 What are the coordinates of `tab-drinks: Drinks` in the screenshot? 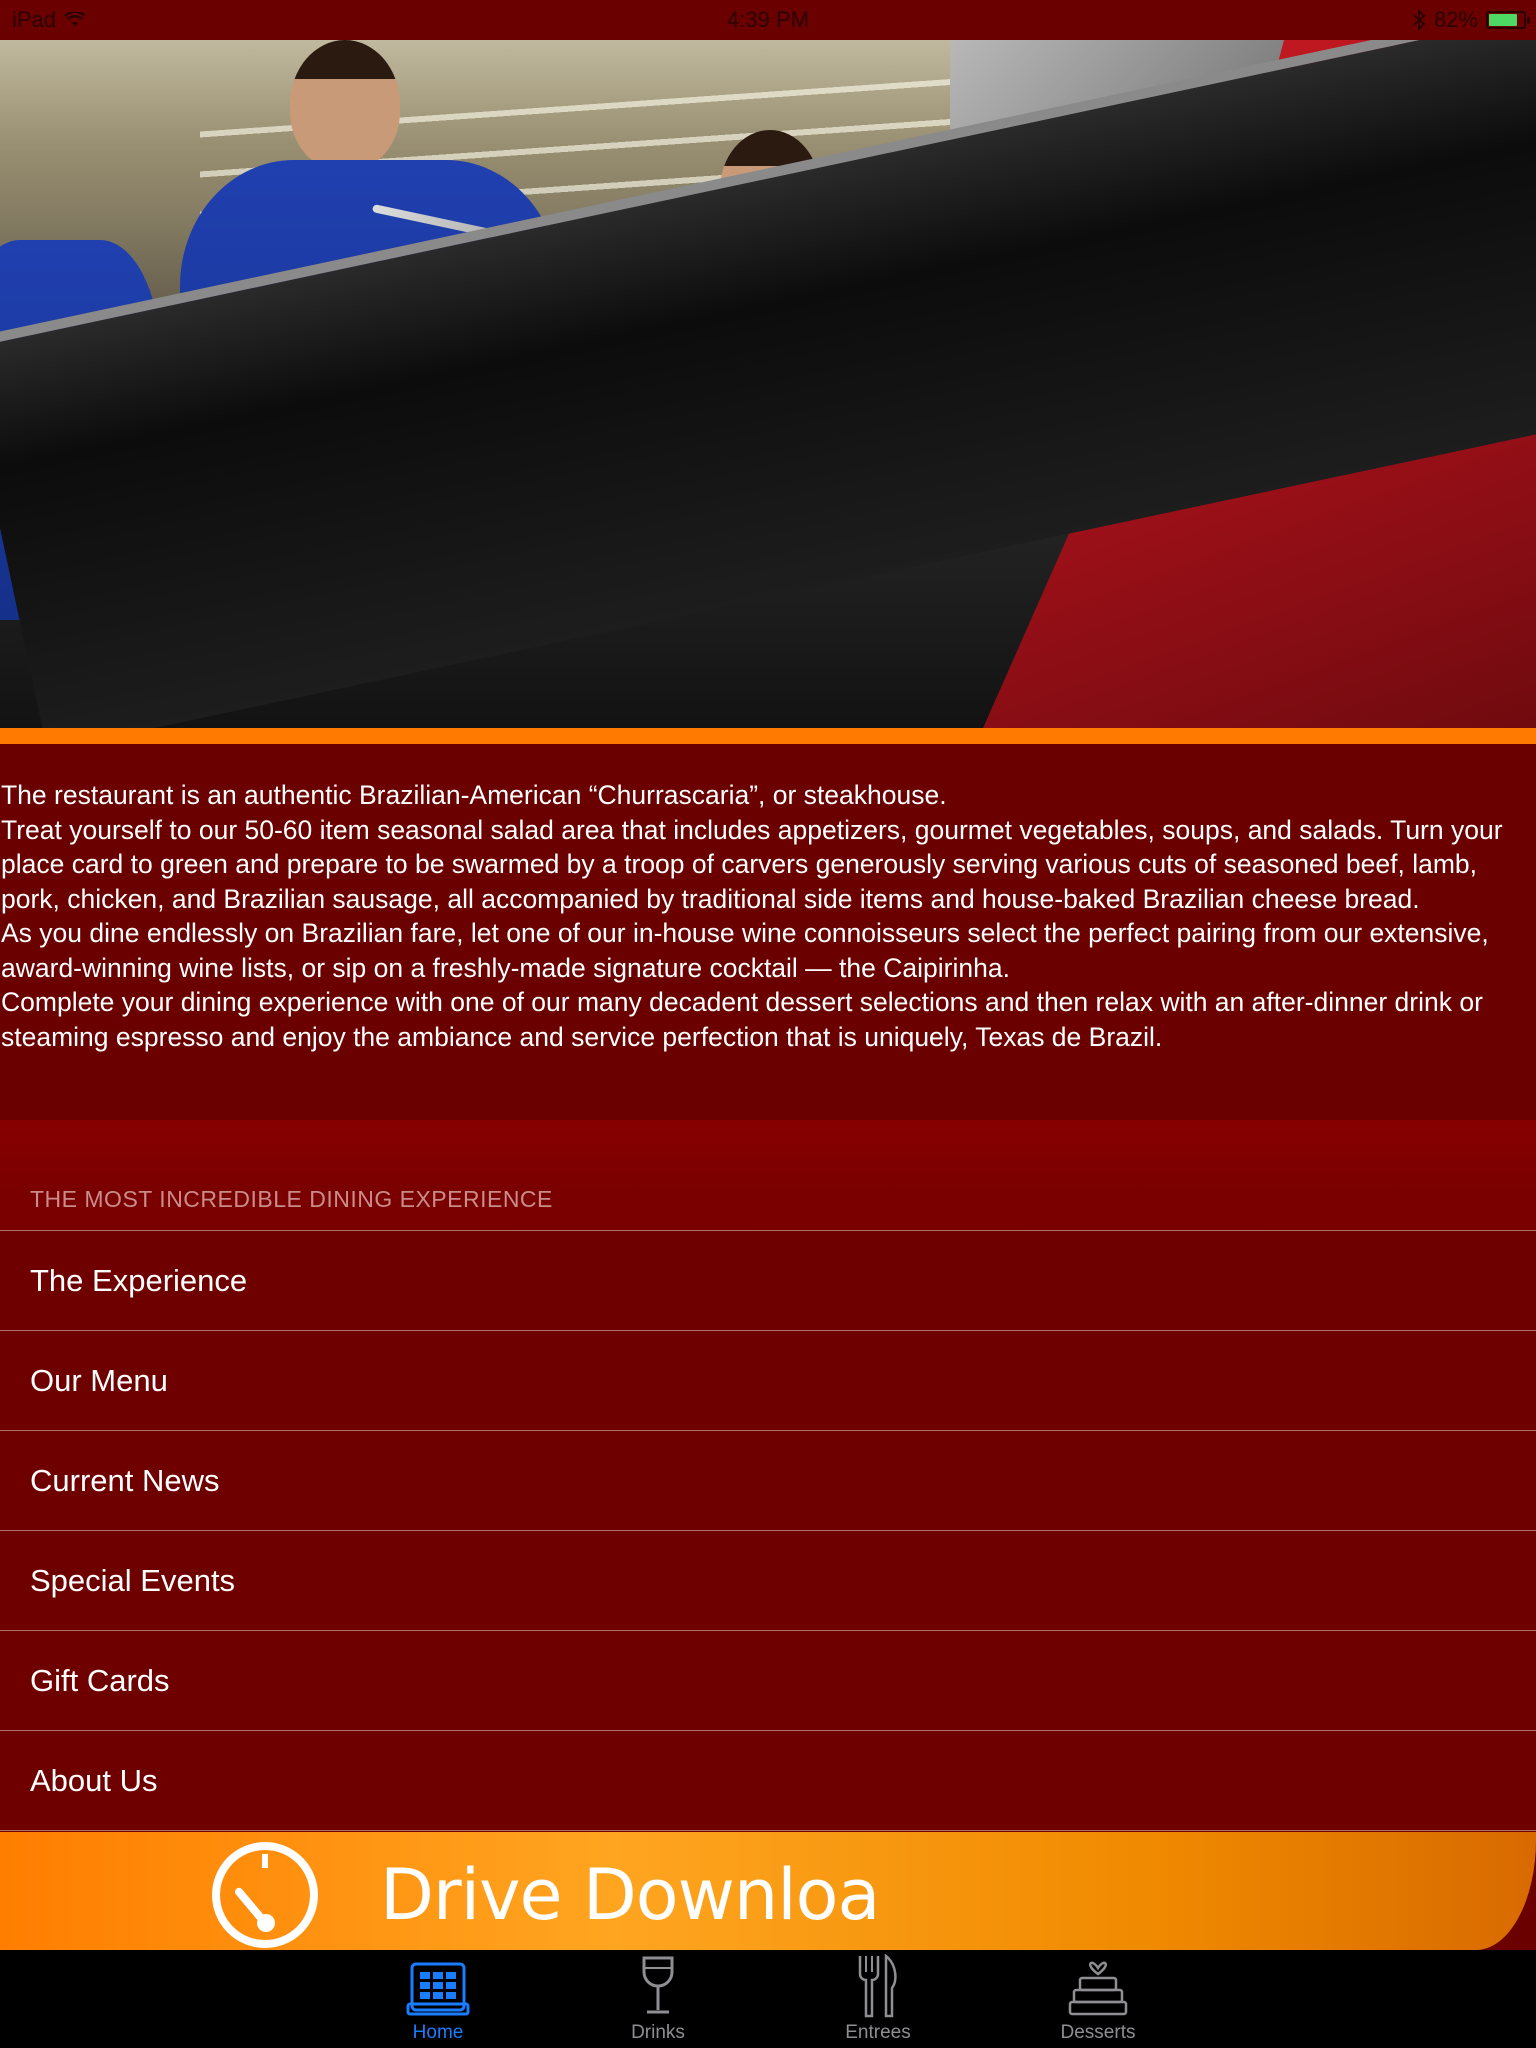 It's located at (658, 1999).